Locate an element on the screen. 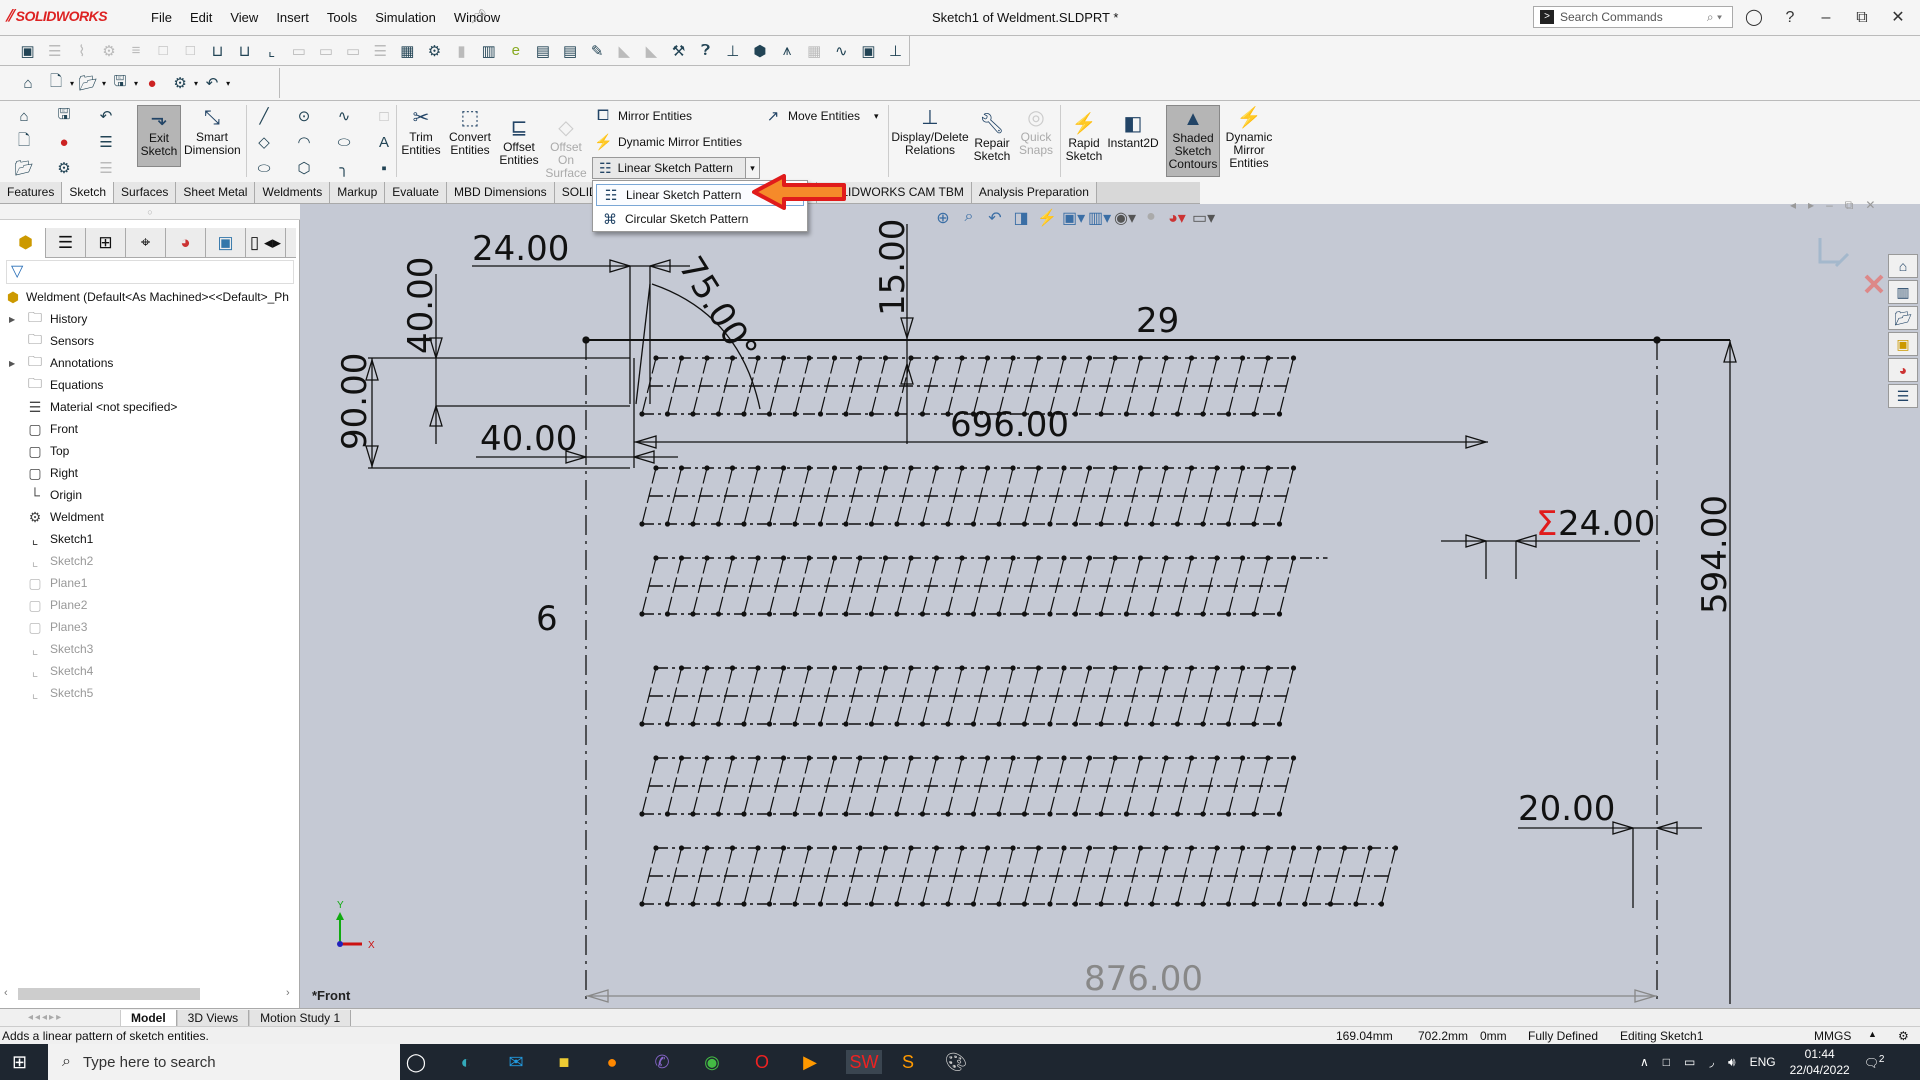 Image resolution: width=1920 pixels, height=1080 pixels. dynamic-annotation-icon: ⚡ is located at coordinates (1047, 218).